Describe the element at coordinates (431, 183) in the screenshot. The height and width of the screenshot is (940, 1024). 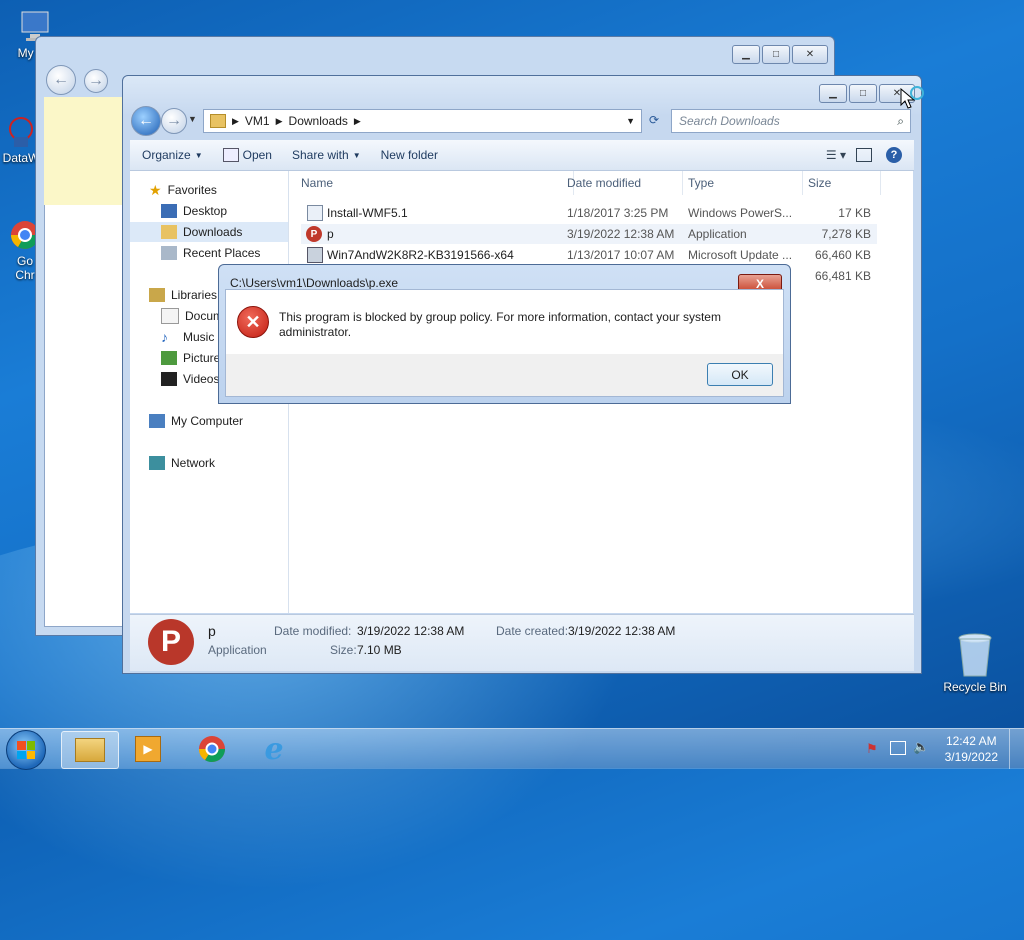
I see `column-header-name: Name` at that location.